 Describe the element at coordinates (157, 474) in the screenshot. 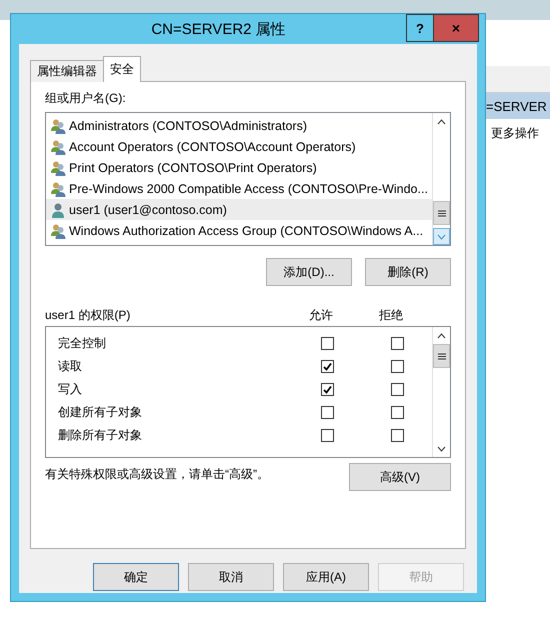

I see `advanced-note: 有关特殊权限或高级设置，请单击“高级”。` at that location.